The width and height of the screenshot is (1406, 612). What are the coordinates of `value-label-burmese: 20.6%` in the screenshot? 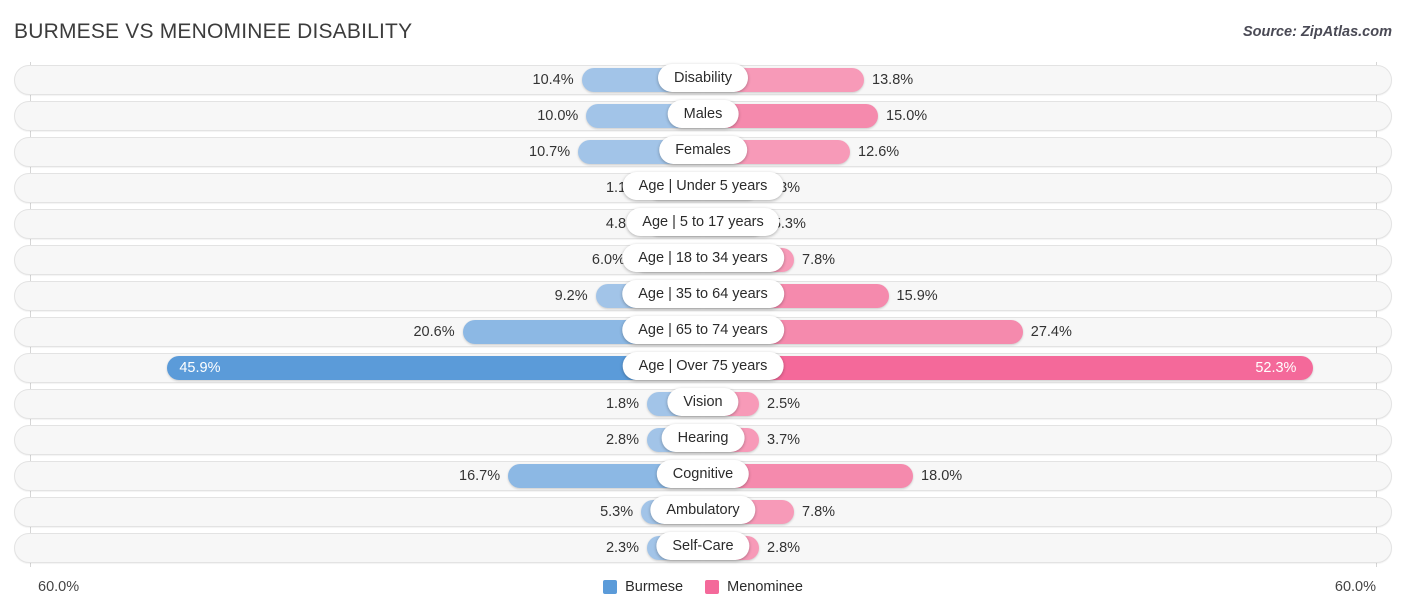 It's located at (434, 332).